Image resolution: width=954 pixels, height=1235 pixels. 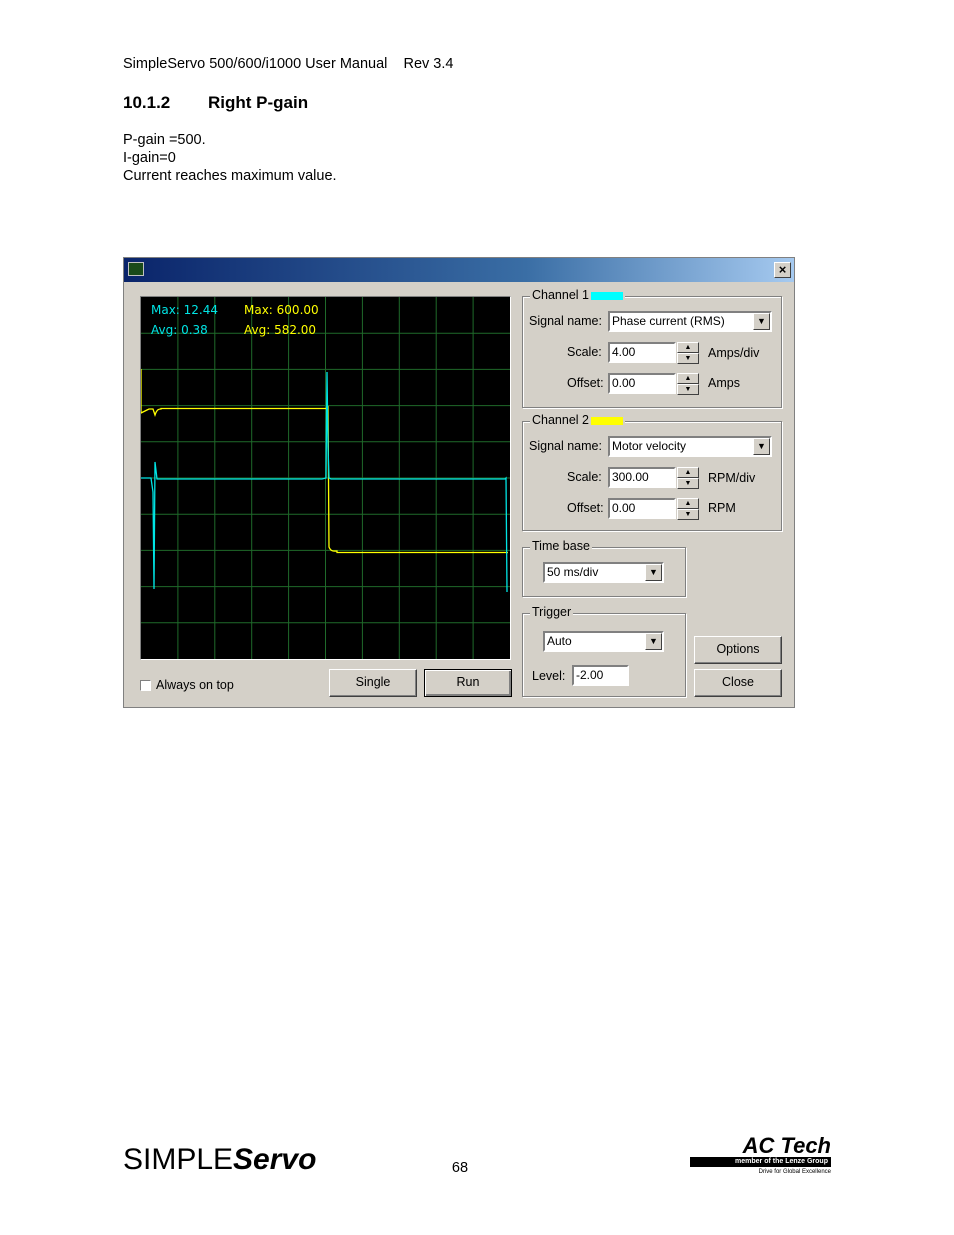 I want to click on ch2-signal-select: Motor velocity, so click(x=690, y=446).